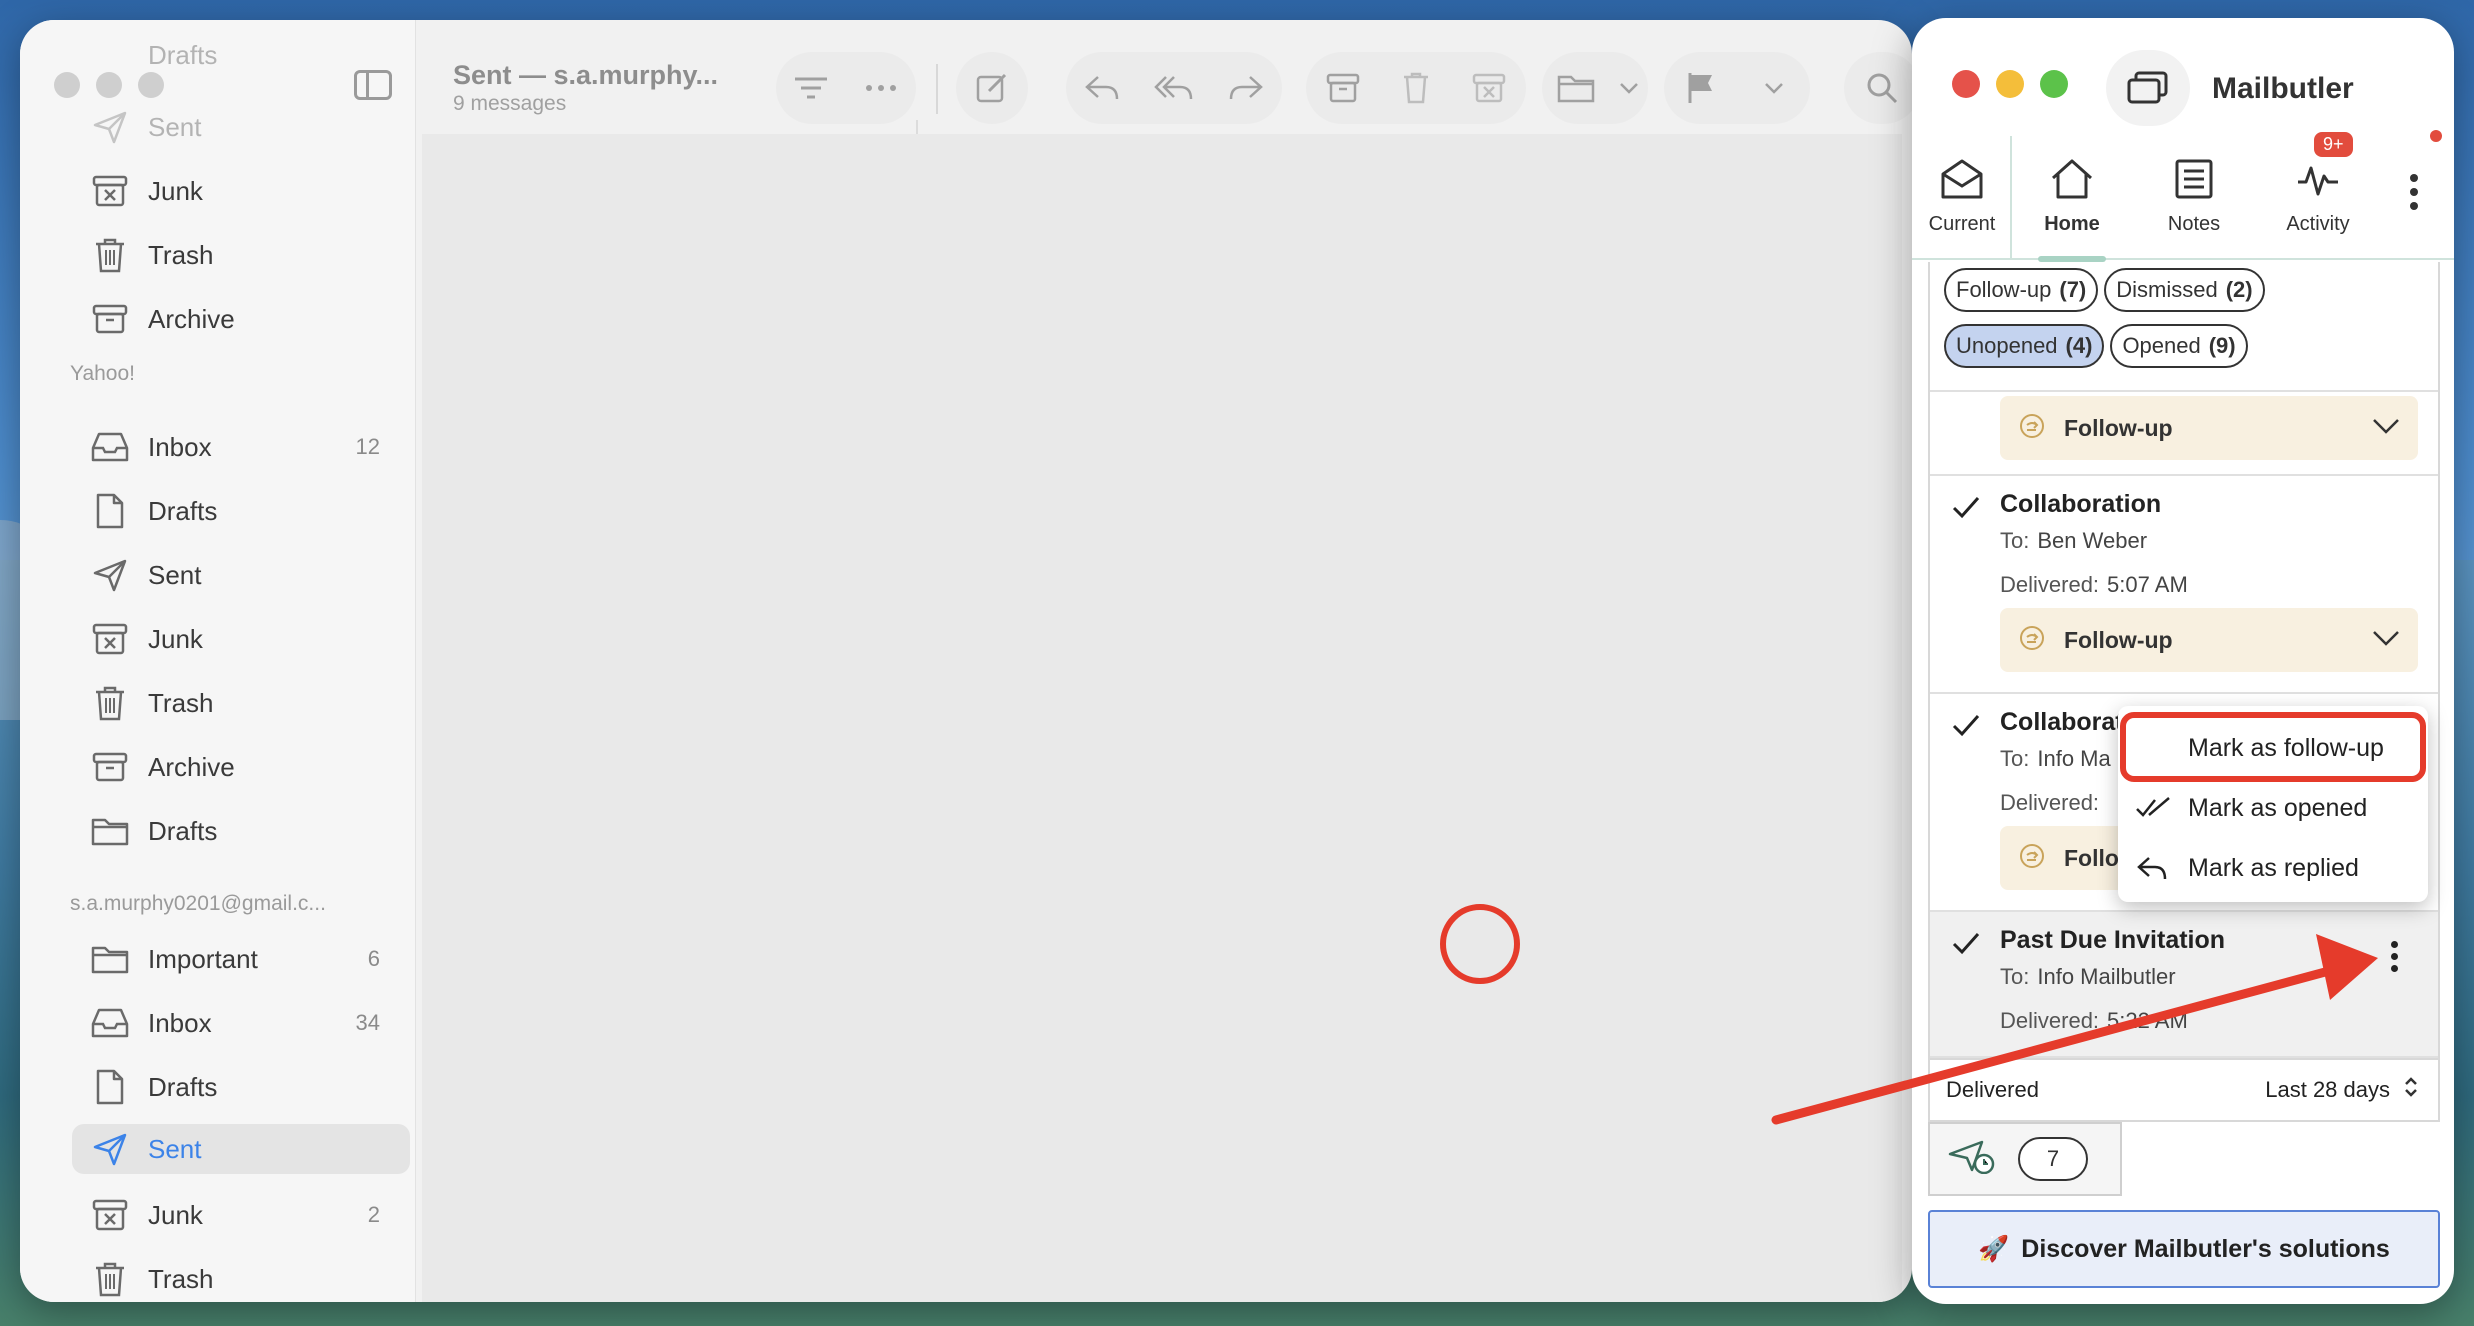 The image size is (2474, 1326). I want to click on menu-item-mark-opened: Mark as opened, so click(2273, 808).